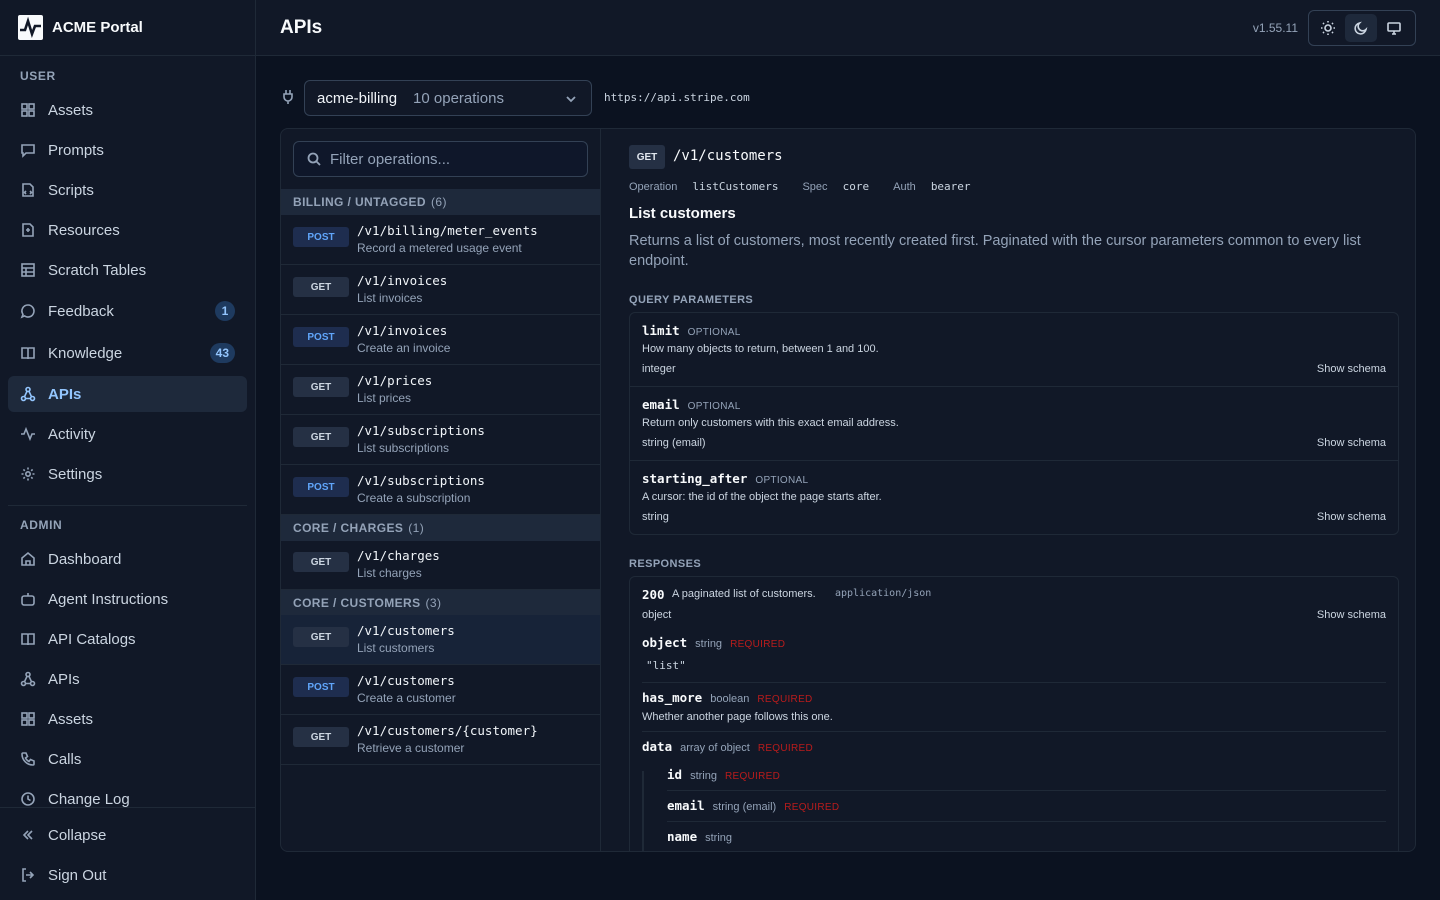 This screenshot has width=1440, height=900. What do you see at coordinates (28, 270) in the screenshot?
I see `table-icon` at bounding box center [28, 270].